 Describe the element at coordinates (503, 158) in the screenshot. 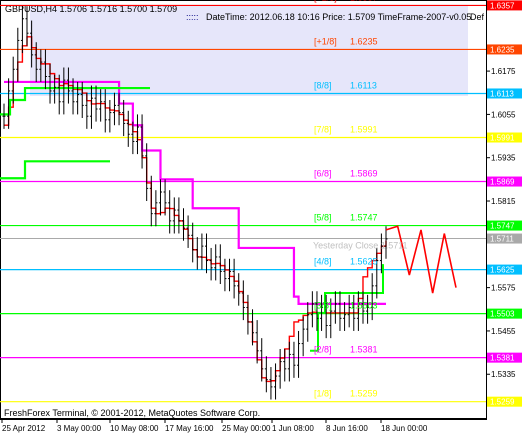

I see `y-tick-label-5: 1.5935` at that location.